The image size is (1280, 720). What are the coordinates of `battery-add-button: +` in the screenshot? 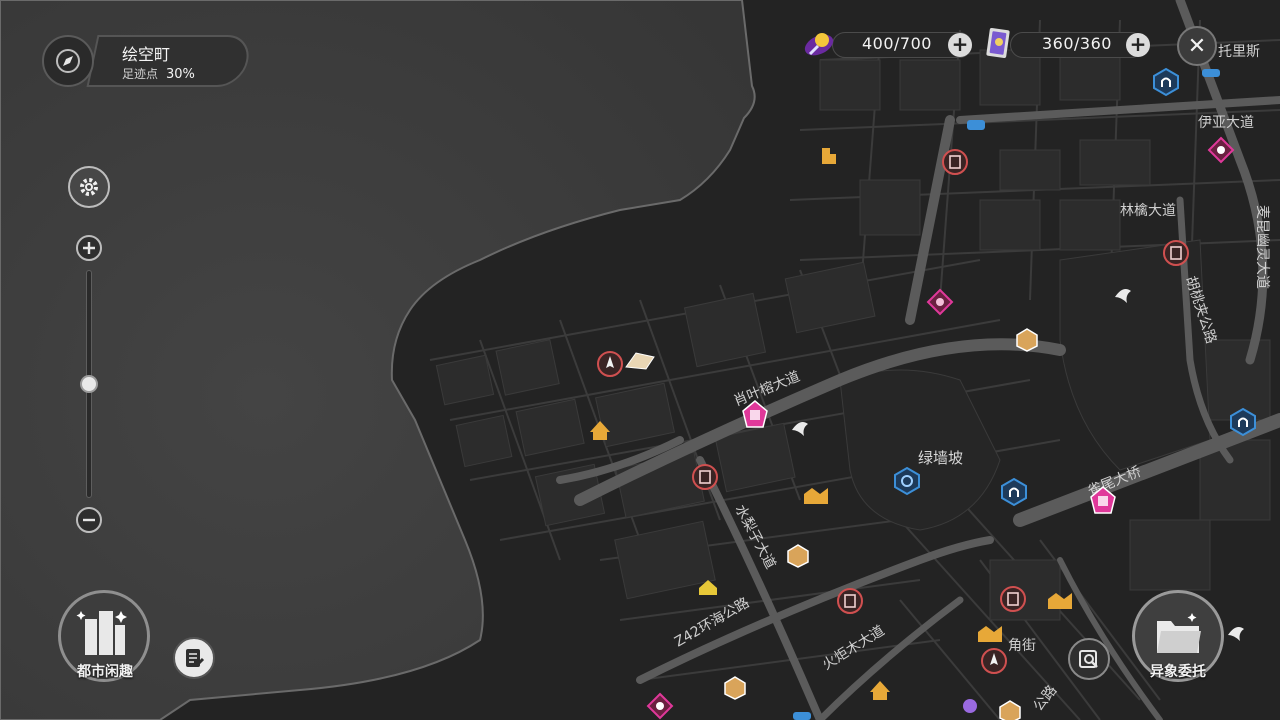 It's located at (960, 45).